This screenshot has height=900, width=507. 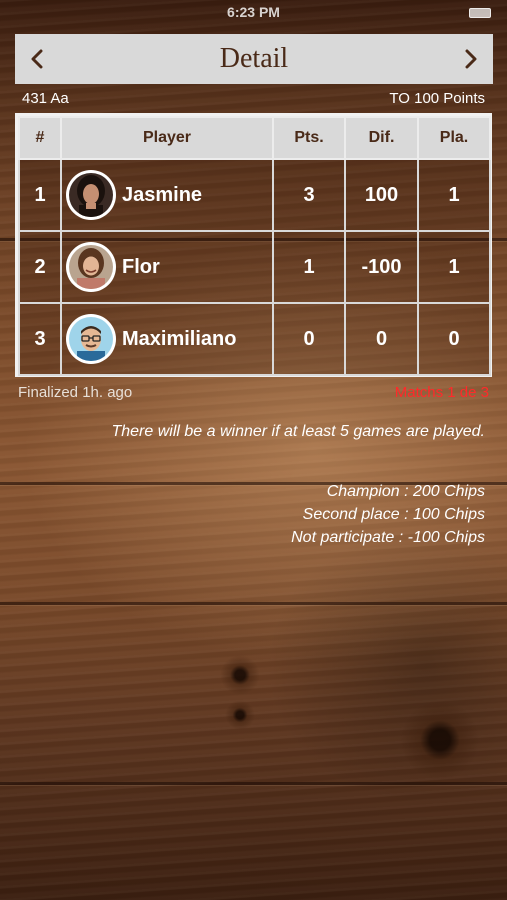 I want to click on difference-cell: 100, so click(x=381, y=195).